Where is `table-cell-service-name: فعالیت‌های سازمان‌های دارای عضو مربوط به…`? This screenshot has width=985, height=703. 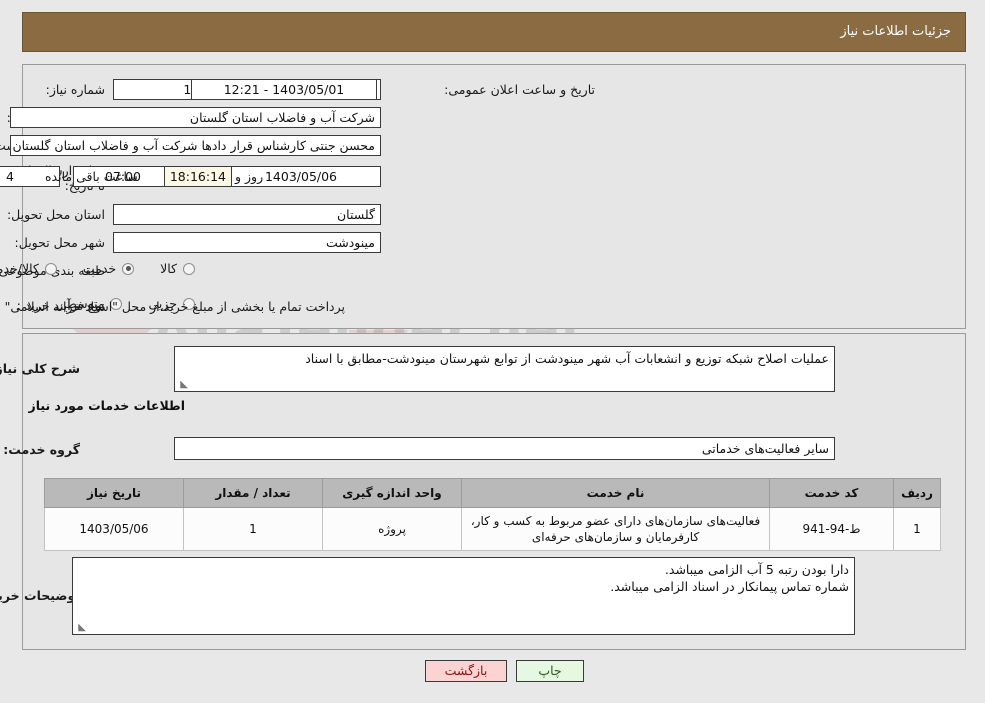
table-cell-service-name: فعالیت‌های سازمان‌های دارای عضو مربوط به… is located at coordinates (615, 529).